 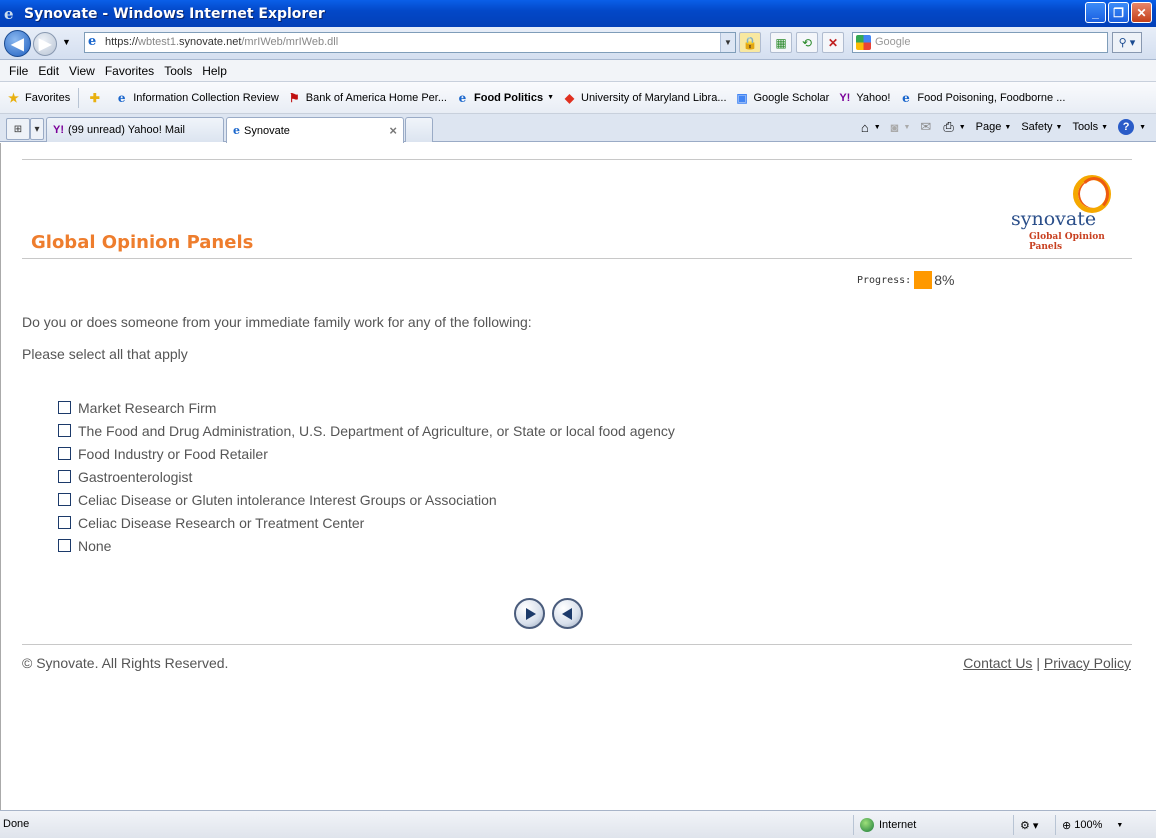 I want to click on status-bar: Done Internet ⚙ ▾ ⊕ 100% ▼, so click(x=578, y=824).